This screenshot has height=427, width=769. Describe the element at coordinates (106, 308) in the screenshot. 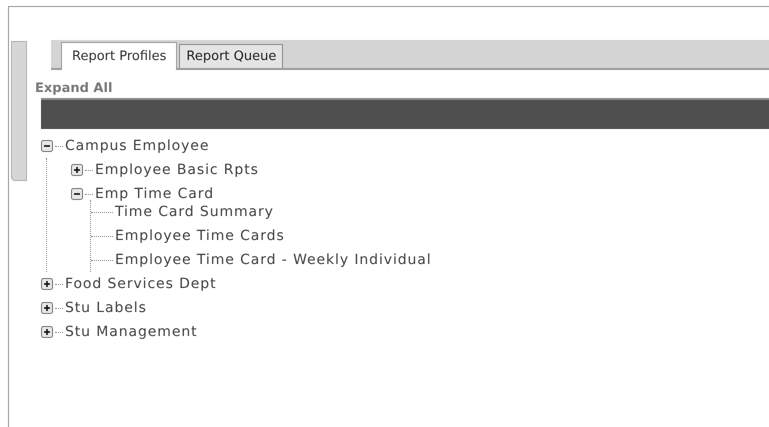

I see `tree-item: Stu Labels` at that location.